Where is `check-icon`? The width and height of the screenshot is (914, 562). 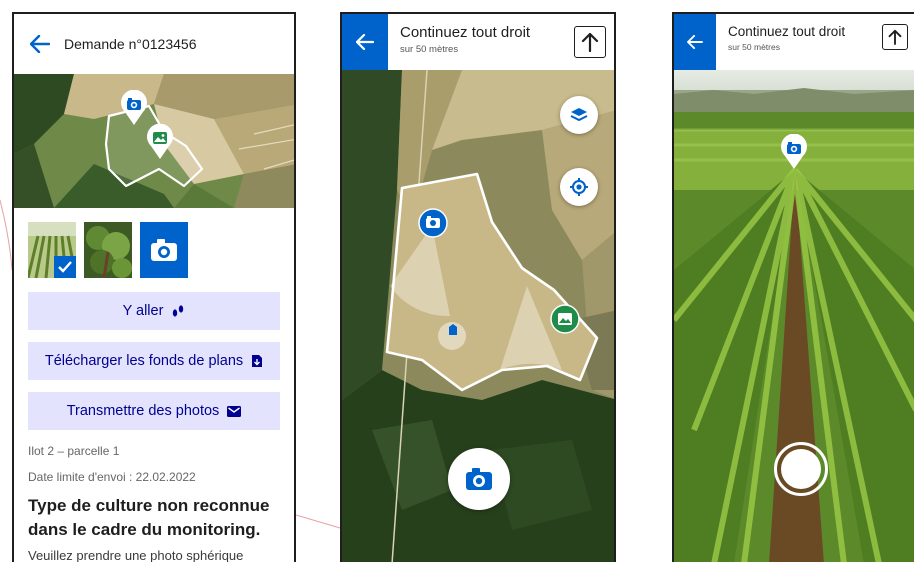
check-icon is located at coordinates (65, 267).